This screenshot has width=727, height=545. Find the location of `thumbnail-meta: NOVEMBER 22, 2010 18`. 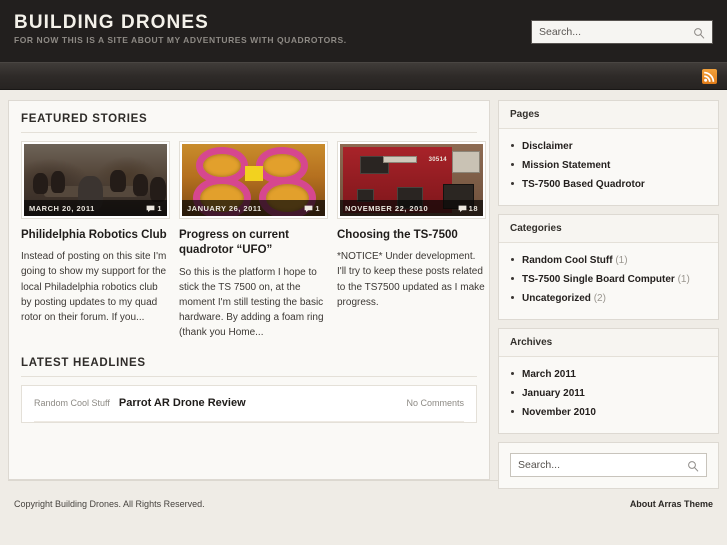

thumbnail-meta: NOVEMBER 22, 2010 18 is located at coordinates (411, 208).